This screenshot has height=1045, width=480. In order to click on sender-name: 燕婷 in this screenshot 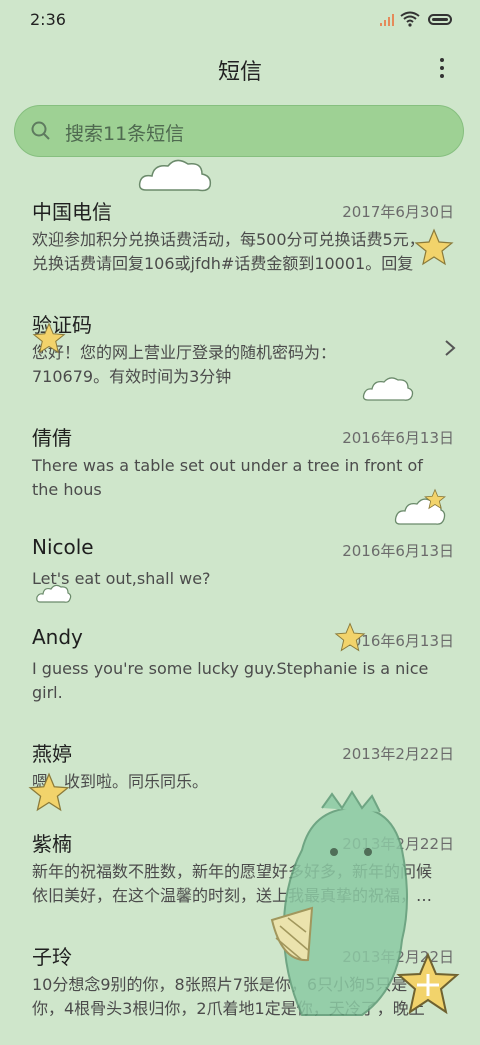, I will do `click(52, 754)`.